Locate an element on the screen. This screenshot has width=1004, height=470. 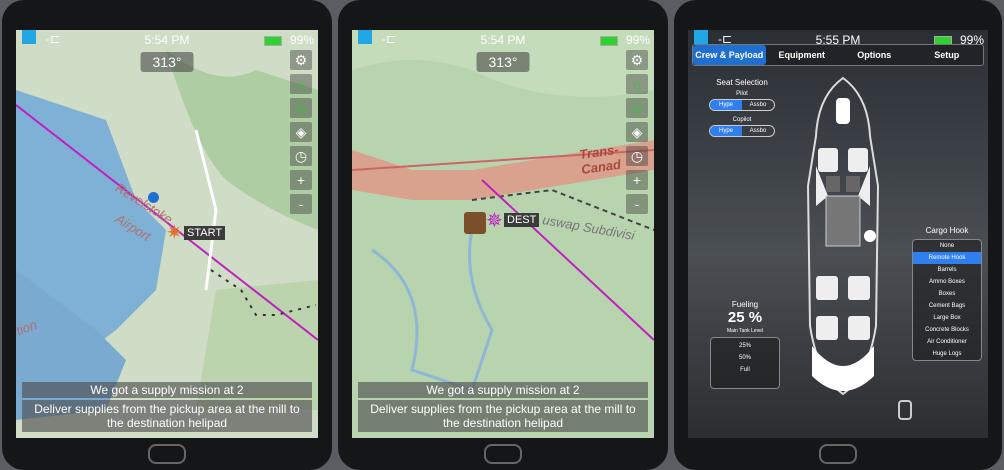
hook-icon is located at coordinates (905, 410).